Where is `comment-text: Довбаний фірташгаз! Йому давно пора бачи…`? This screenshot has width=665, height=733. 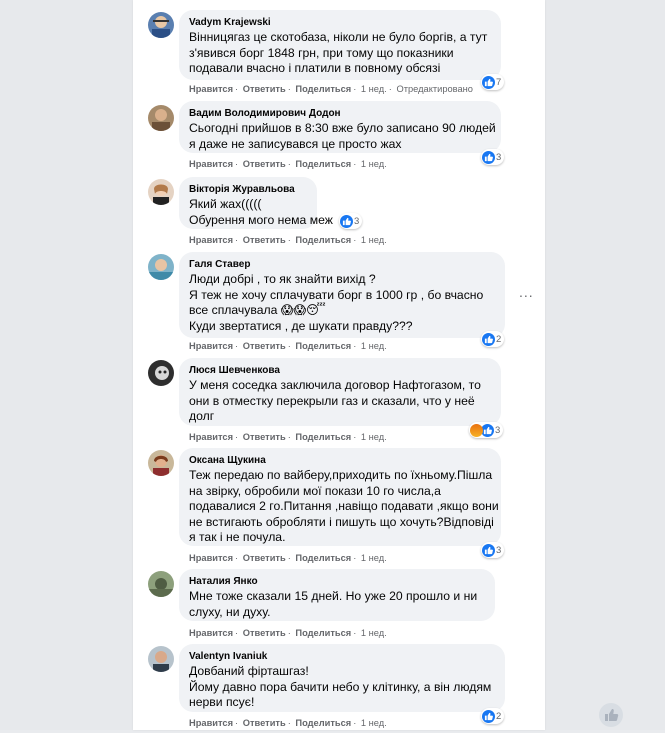
comment-text: Довбаний фірташгаз! Йому давно пора бачи… is located at coordinates (340, 686).